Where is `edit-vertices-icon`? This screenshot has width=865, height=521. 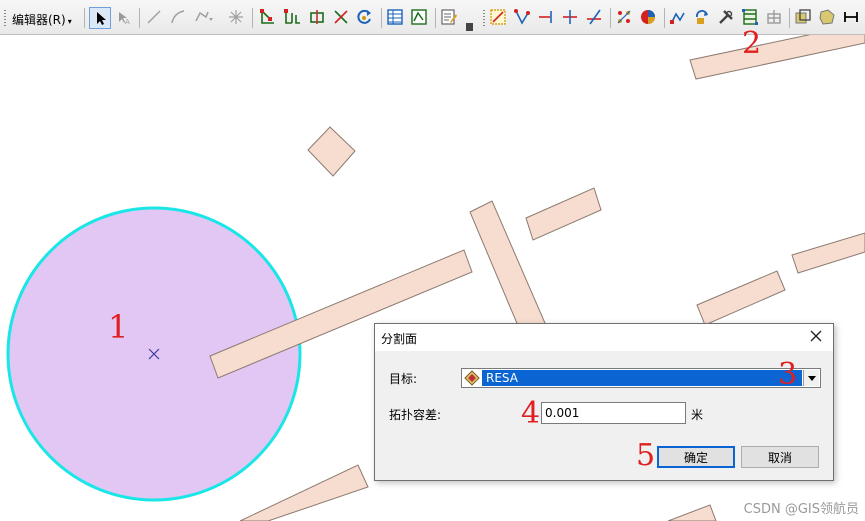
edit-vertices-icon is located at coordinates (267, 16).